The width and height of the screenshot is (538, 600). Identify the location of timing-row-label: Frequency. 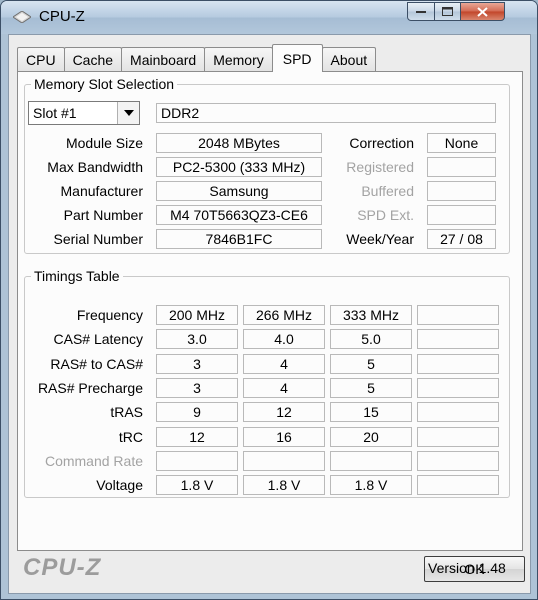
(109, 315).